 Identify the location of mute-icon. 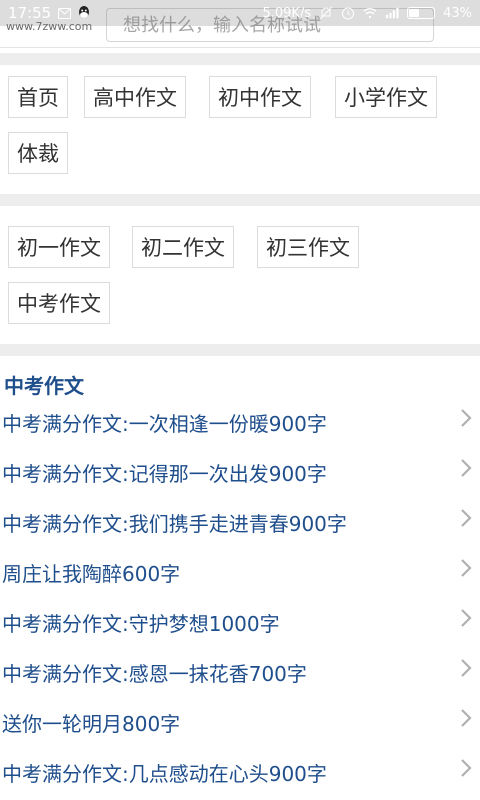
(326, 13).